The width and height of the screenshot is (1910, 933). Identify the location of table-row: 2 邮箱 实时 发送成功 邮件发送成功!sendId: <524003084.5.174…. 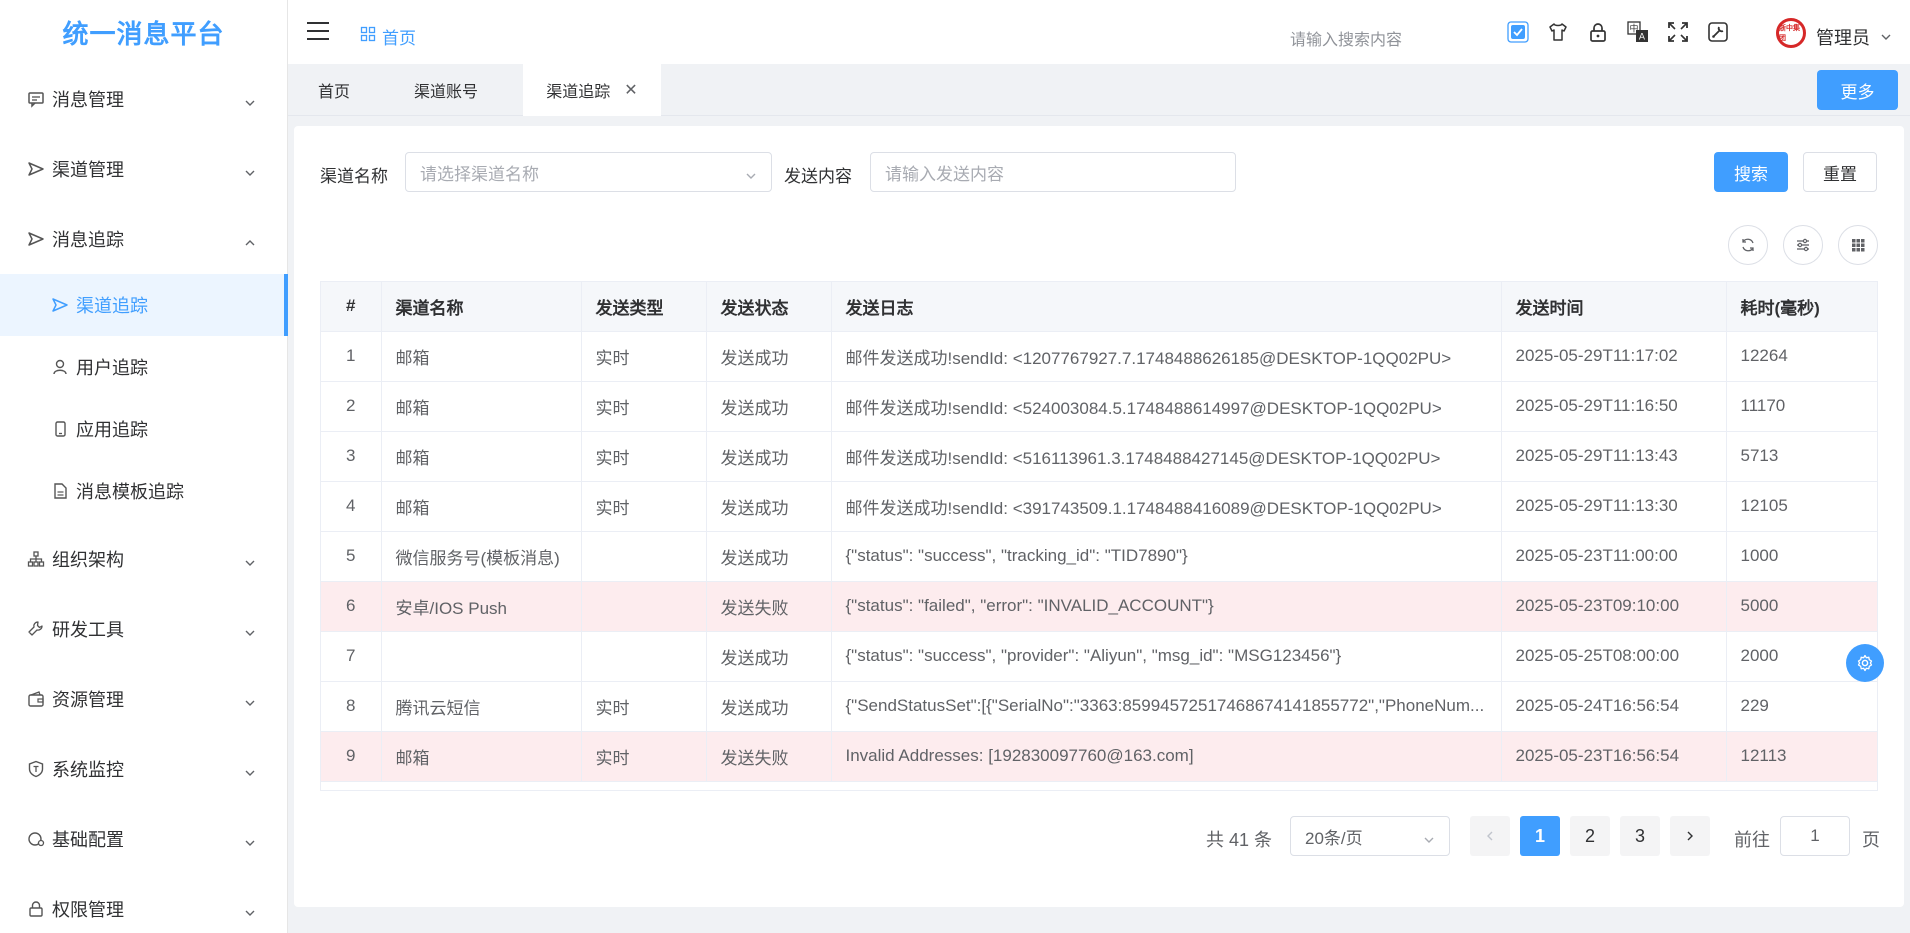
(1099, 406).